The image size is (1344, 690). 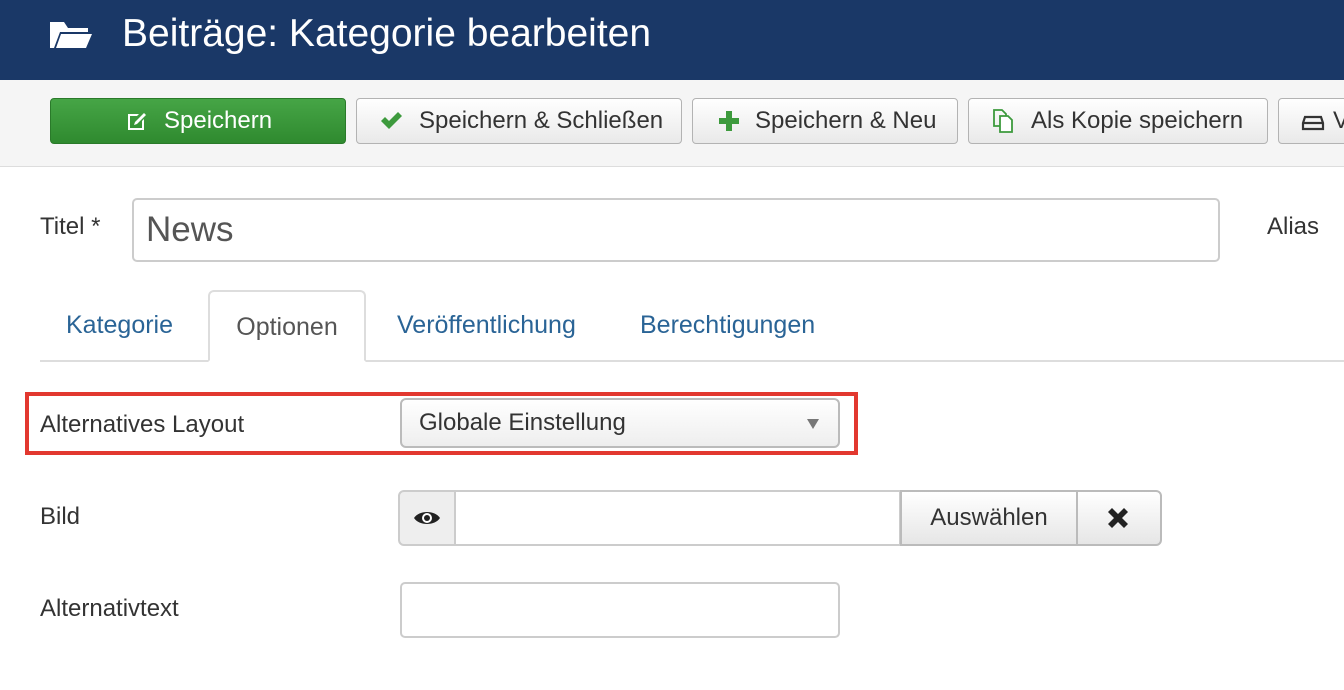 I want to click on save-new-button: Speichern & Neu, so click(x=825, y=121).